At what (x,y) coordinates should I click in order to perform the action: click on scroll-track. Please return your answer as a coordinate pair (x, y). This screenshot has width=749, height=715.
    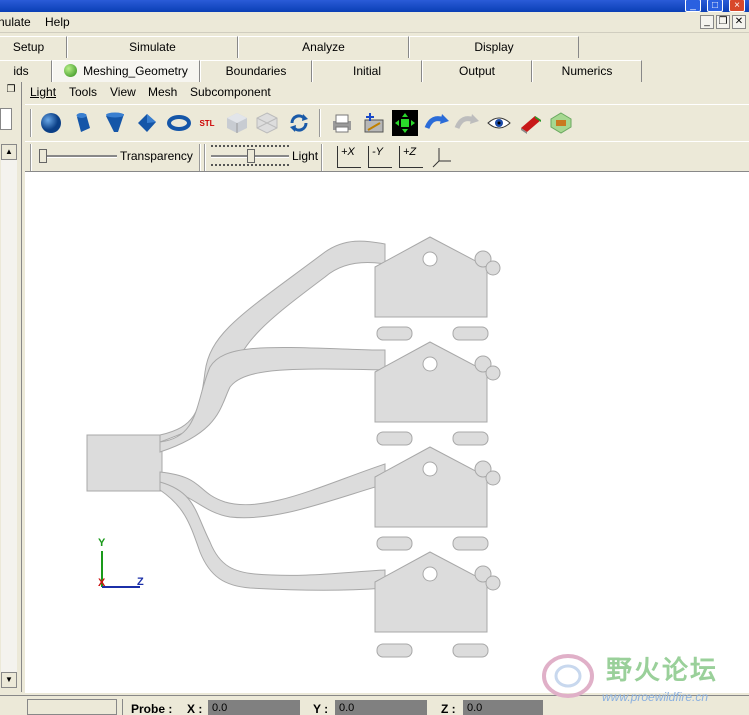
    Looking at the image, I should click on (9, 416).